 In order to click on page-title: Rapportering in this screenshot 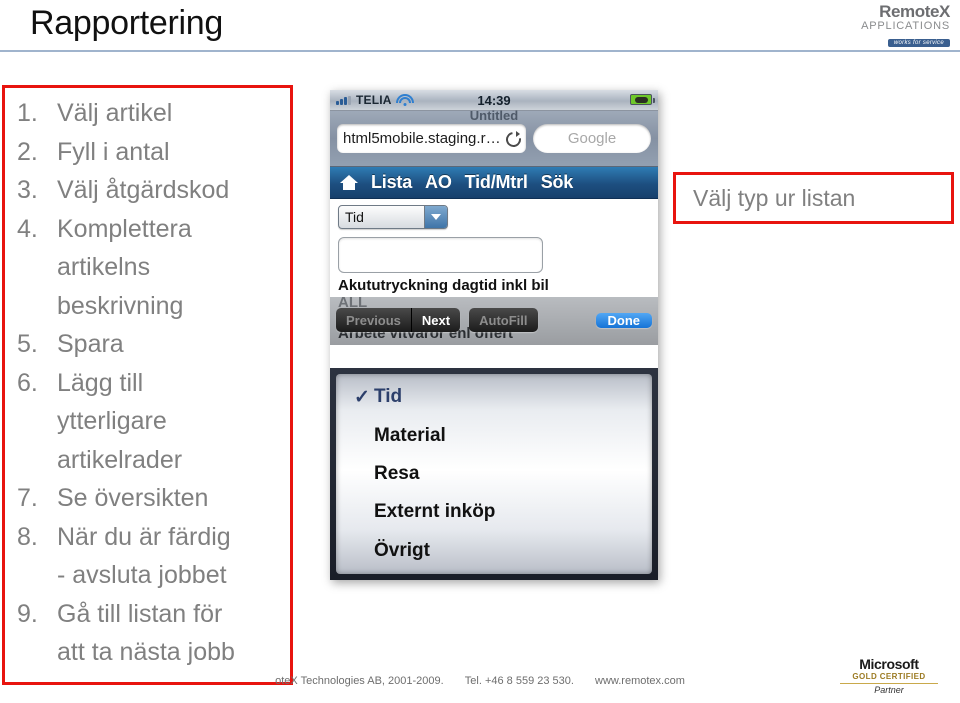, I will do `click(126, 23)`.